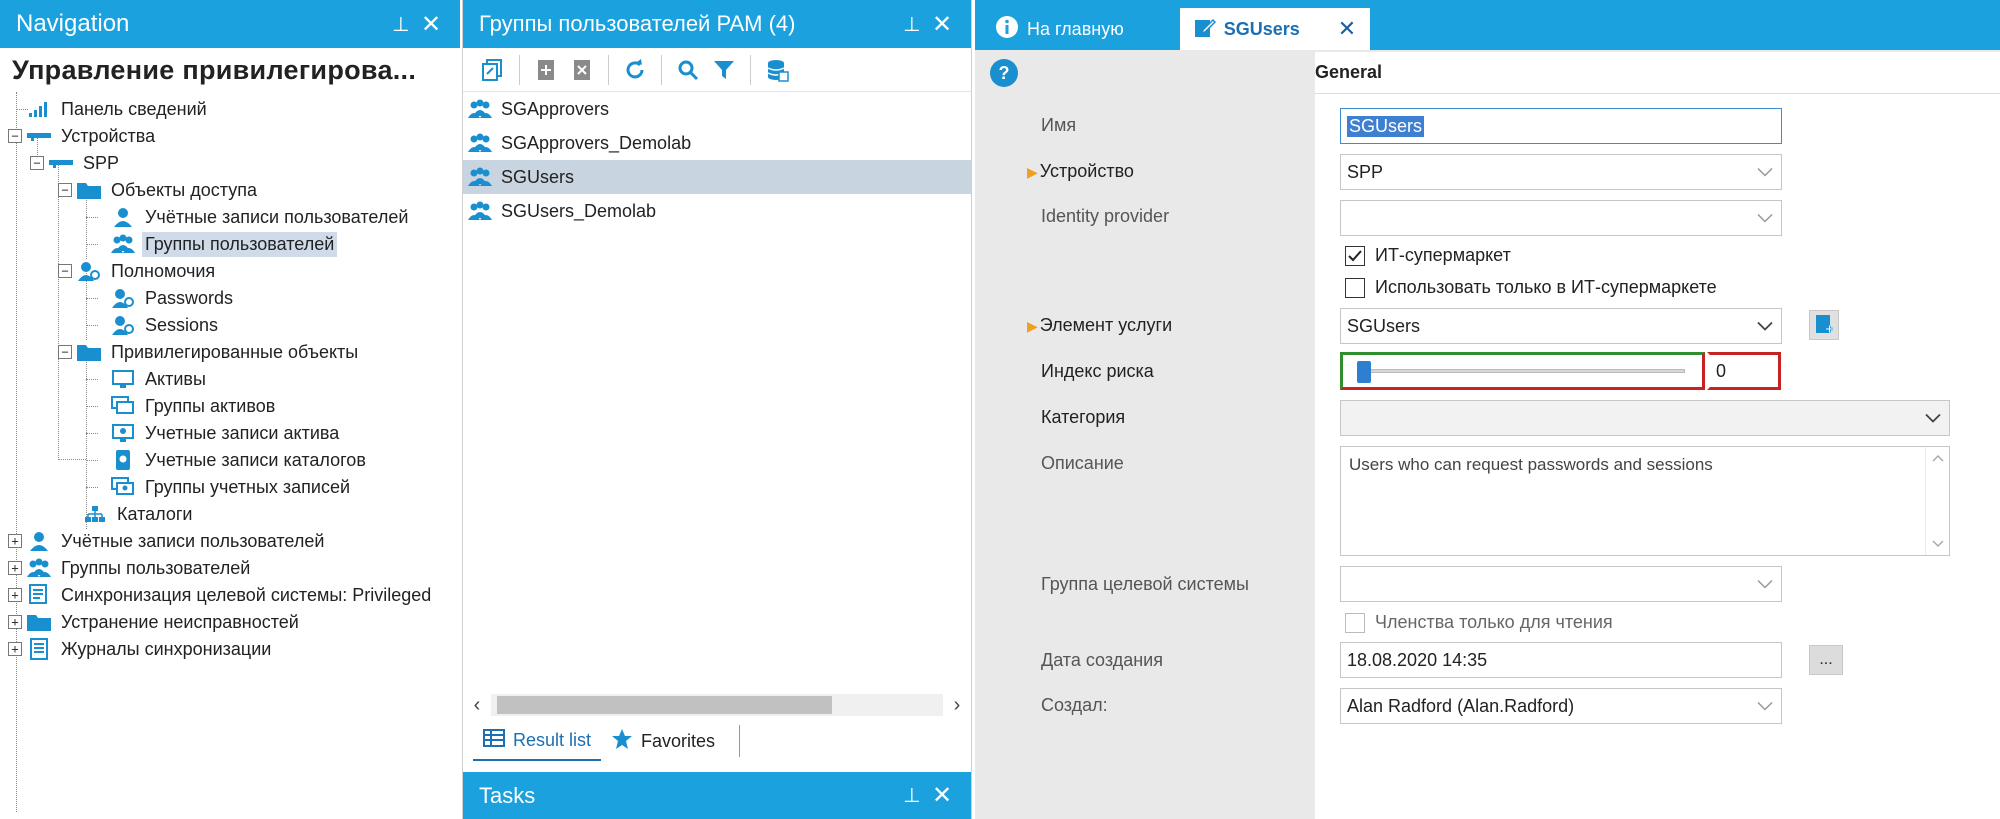 The width and height of the screenshot is (2000, 819). Describe the element at coordinates (182, 324) in the screenshot. I see `tree-item-label: Sessions` at that location.